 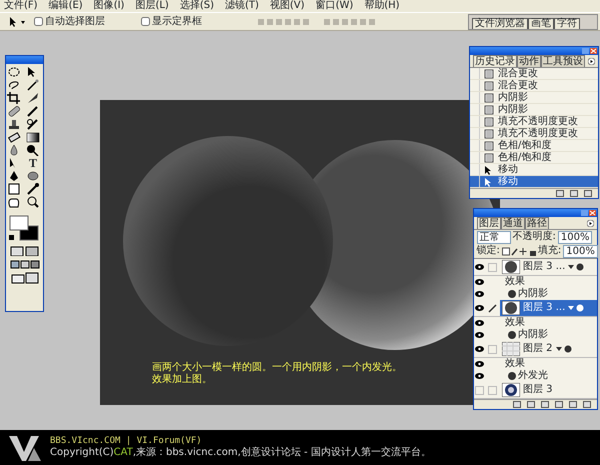 I want to click on jump-to-icon, so click(x=25, y=278).